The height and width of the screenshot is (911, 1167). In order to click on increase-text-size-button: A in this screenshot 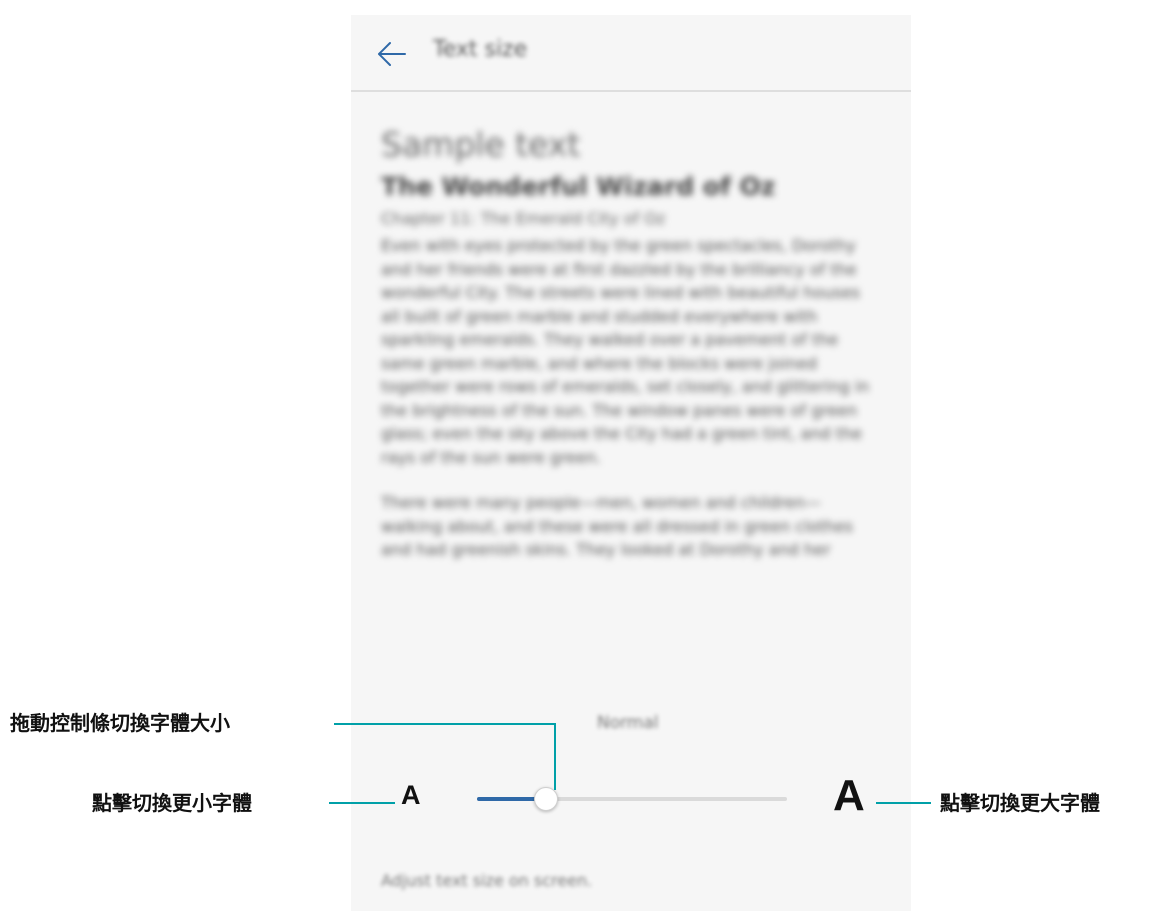, I will do `click(849, 796)`.